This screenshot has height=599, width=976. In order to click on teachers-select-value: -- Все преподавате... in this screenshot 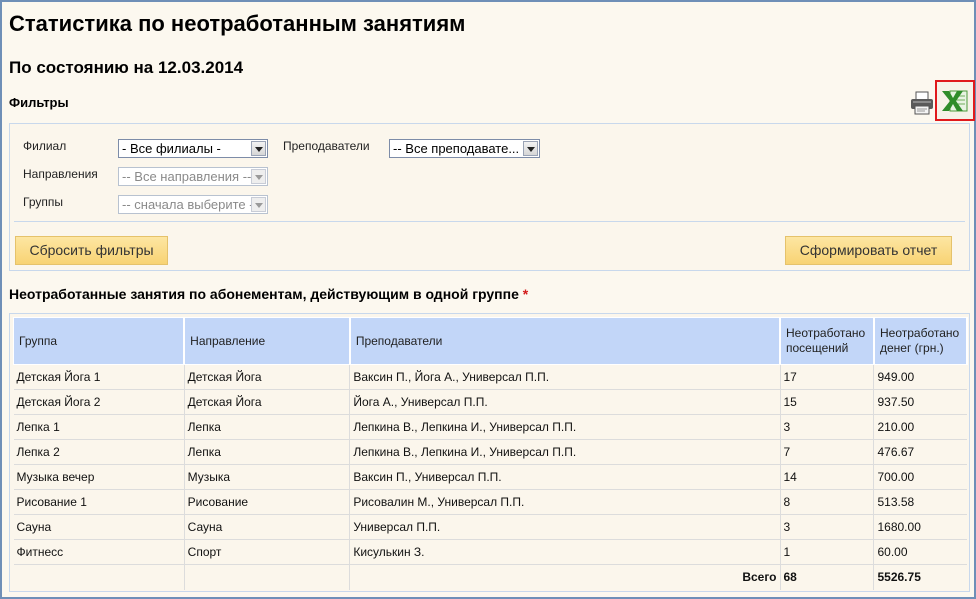, I will do `click(456, 148)`.